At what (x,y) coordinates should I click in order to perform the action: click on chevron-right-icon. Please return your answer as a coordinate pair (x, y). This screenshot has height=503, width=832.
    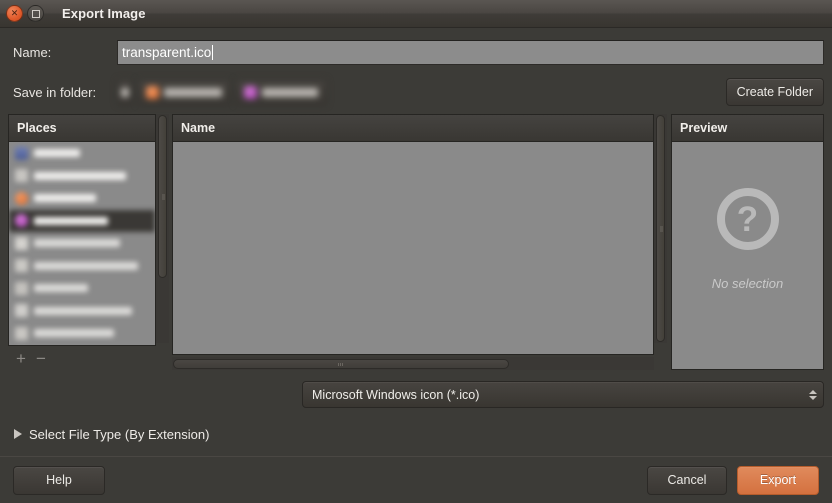
    Looking at the image, I should click on (18, 434).